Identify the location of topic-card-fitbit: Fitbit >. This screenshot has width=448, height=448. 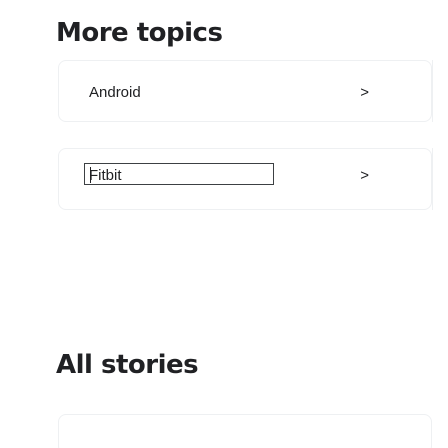
(245, 179).